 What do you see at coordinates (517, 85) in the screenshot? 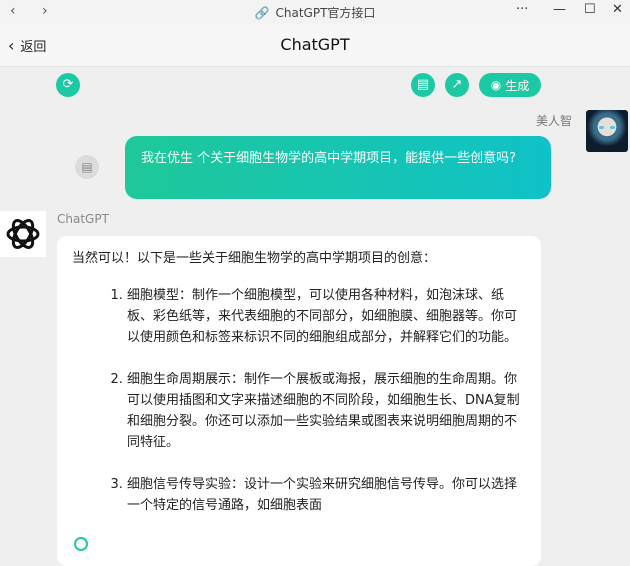
I see `generate-label: 生成` at bounding box center [517, 85].